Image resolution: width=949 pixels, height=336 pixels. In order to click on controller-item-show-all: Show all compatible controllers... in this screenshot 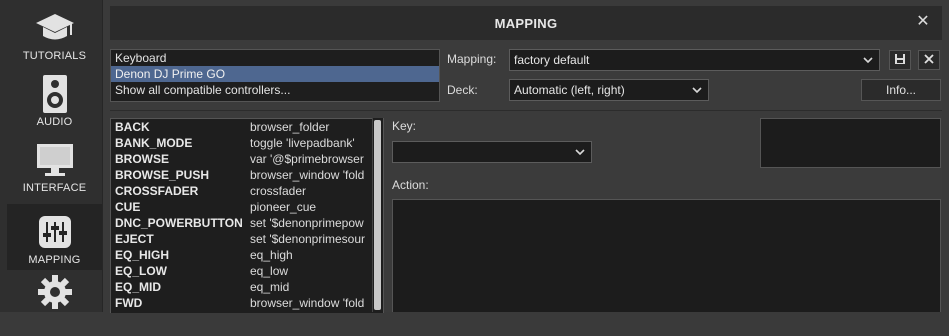, I will do `click(275, 90)`.